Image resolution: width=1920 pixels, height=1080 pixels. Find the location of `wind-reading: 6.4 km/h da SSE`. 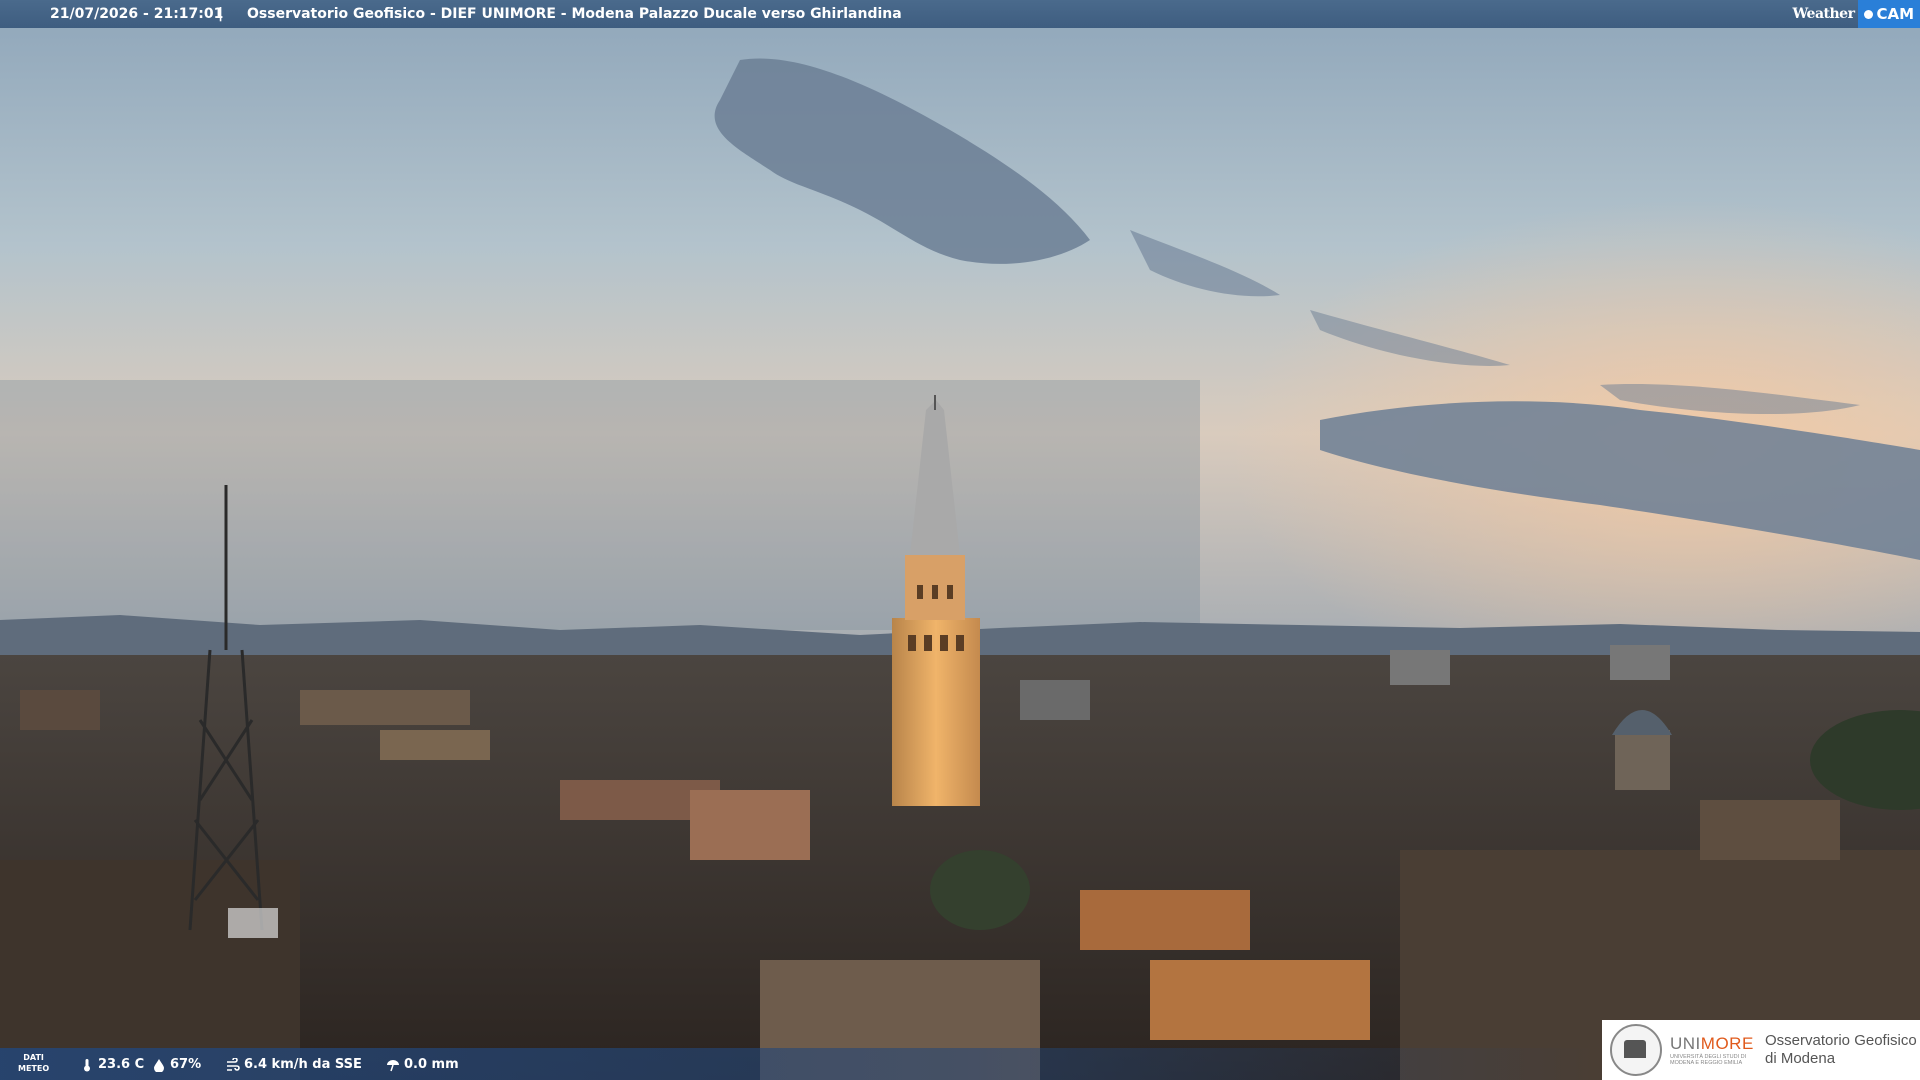

wind-reading: 6.4 km/h da SSE is located at coordinates (294, 1064).